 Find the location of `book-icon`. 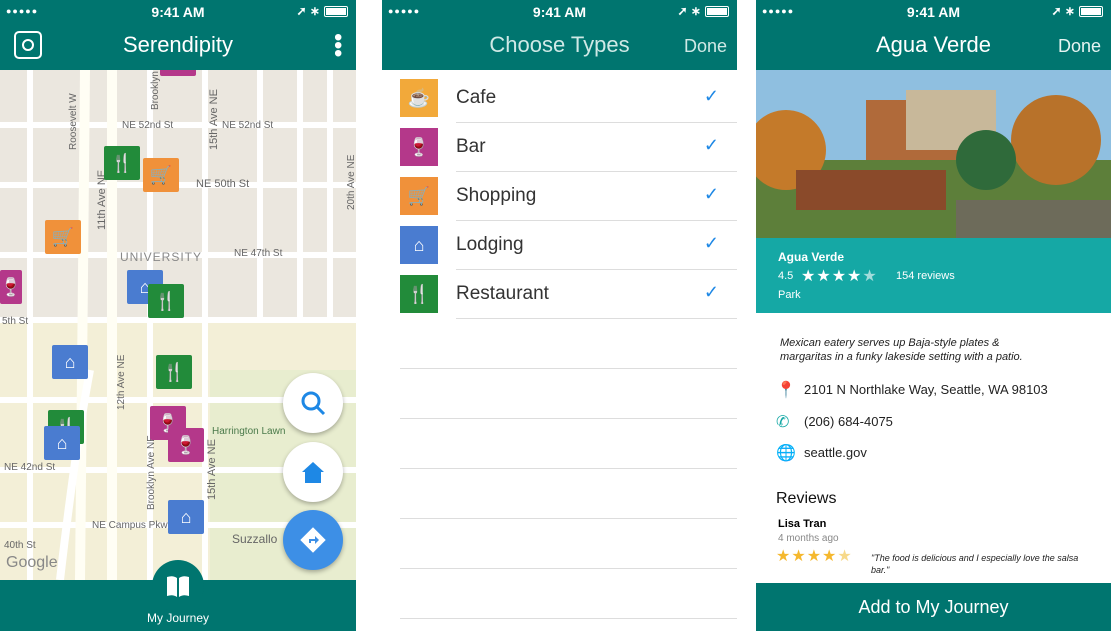

book-icon is located at coordinates (178, 586).